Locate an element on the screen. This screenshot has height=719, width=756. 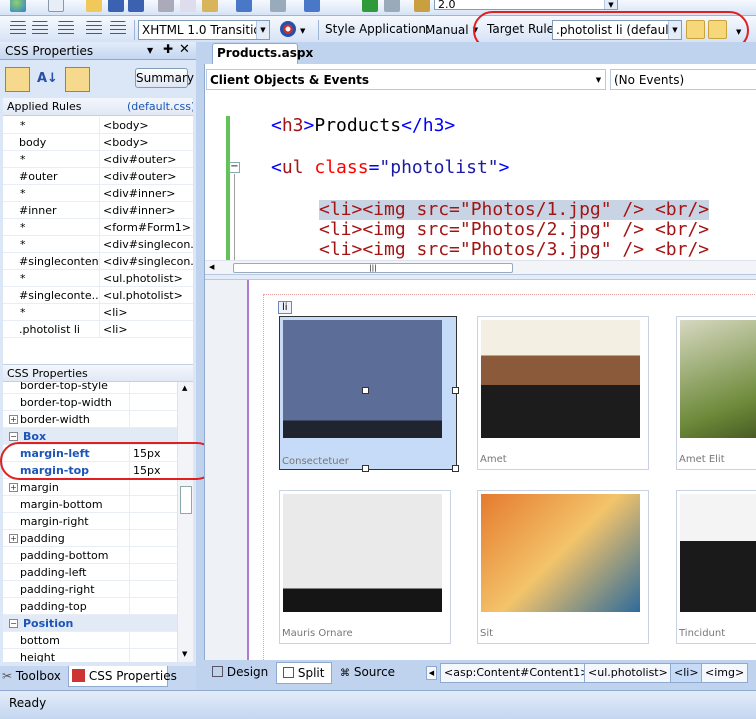
scroll-left-icon: ◀ is located at coordinates (211, 267).